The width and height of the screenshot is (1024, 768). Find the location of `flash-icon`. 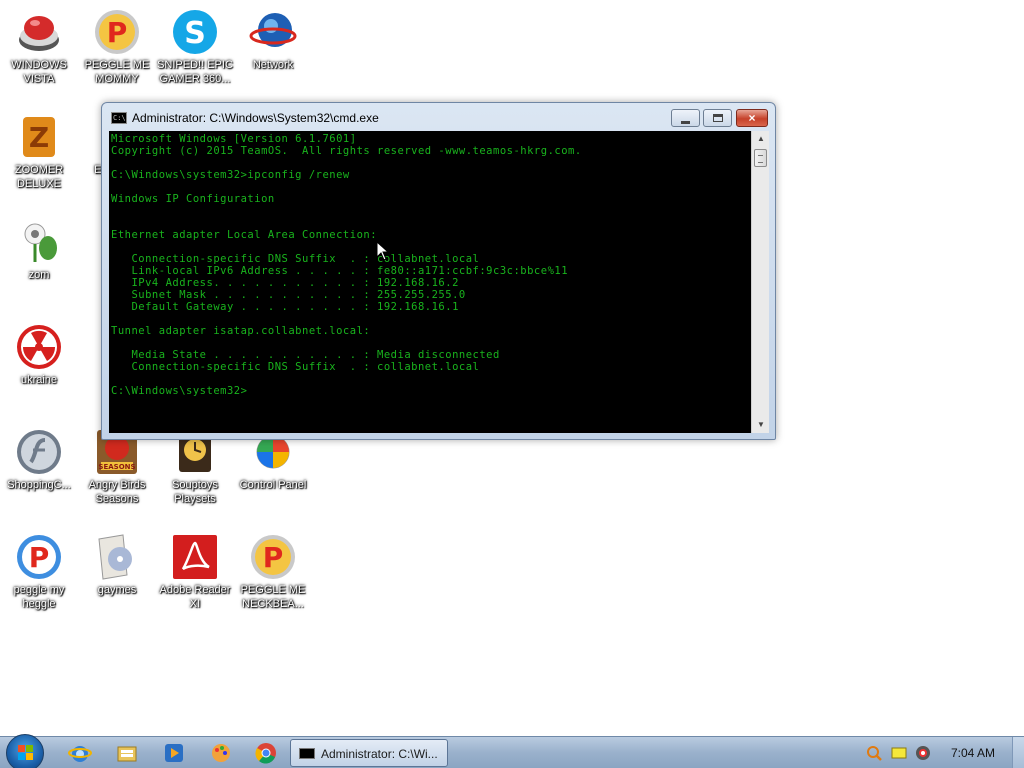

flash-icon is located at coordinates (39, 452).